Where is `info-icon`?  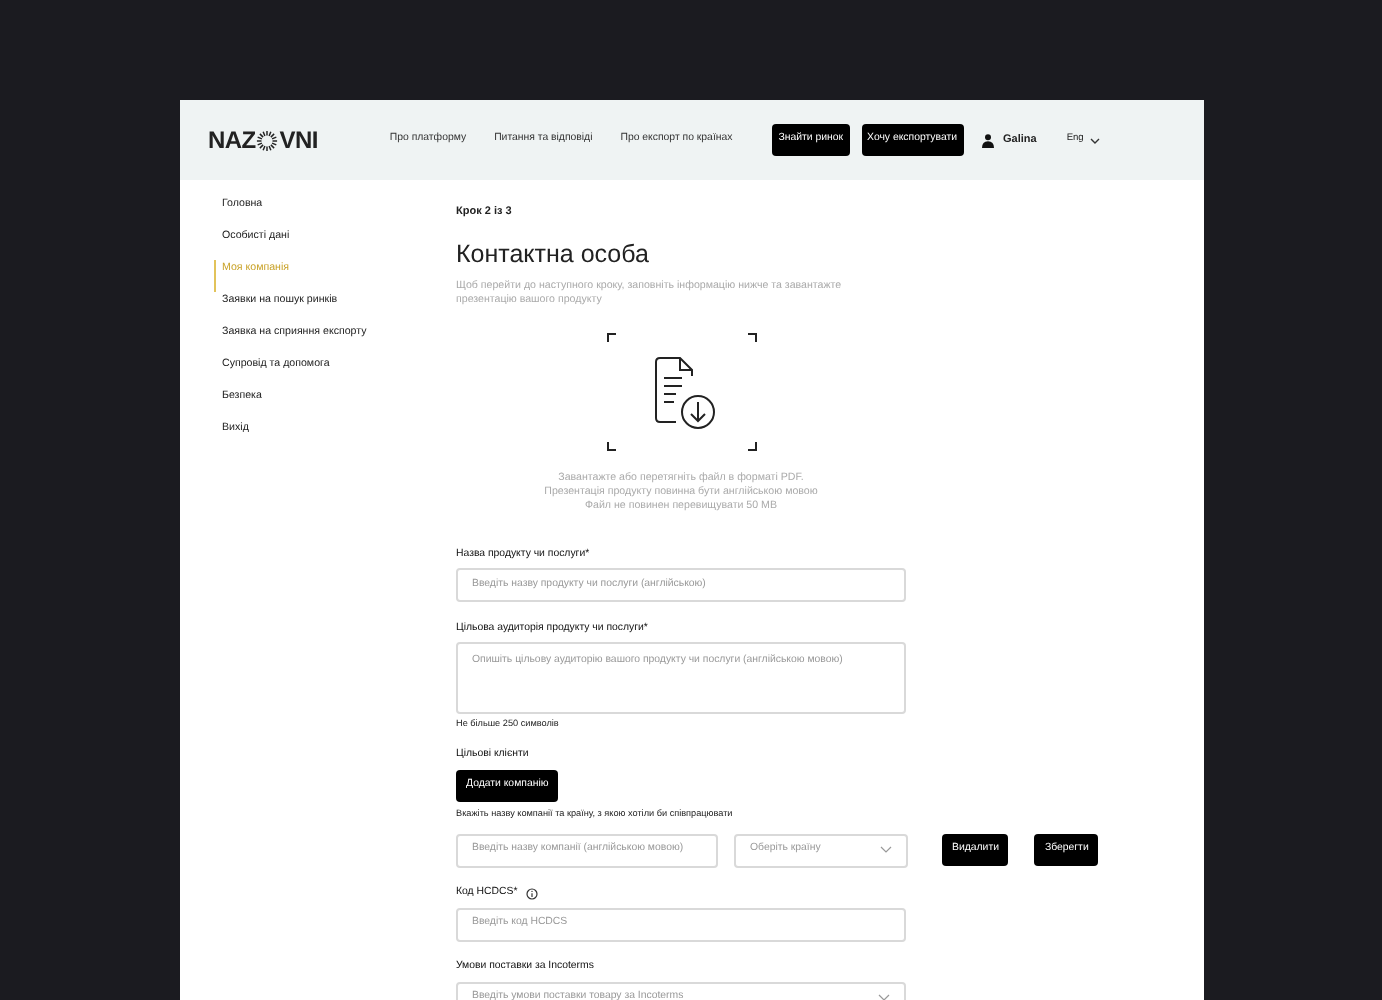
info-icon is located at coordinates (531, 894).